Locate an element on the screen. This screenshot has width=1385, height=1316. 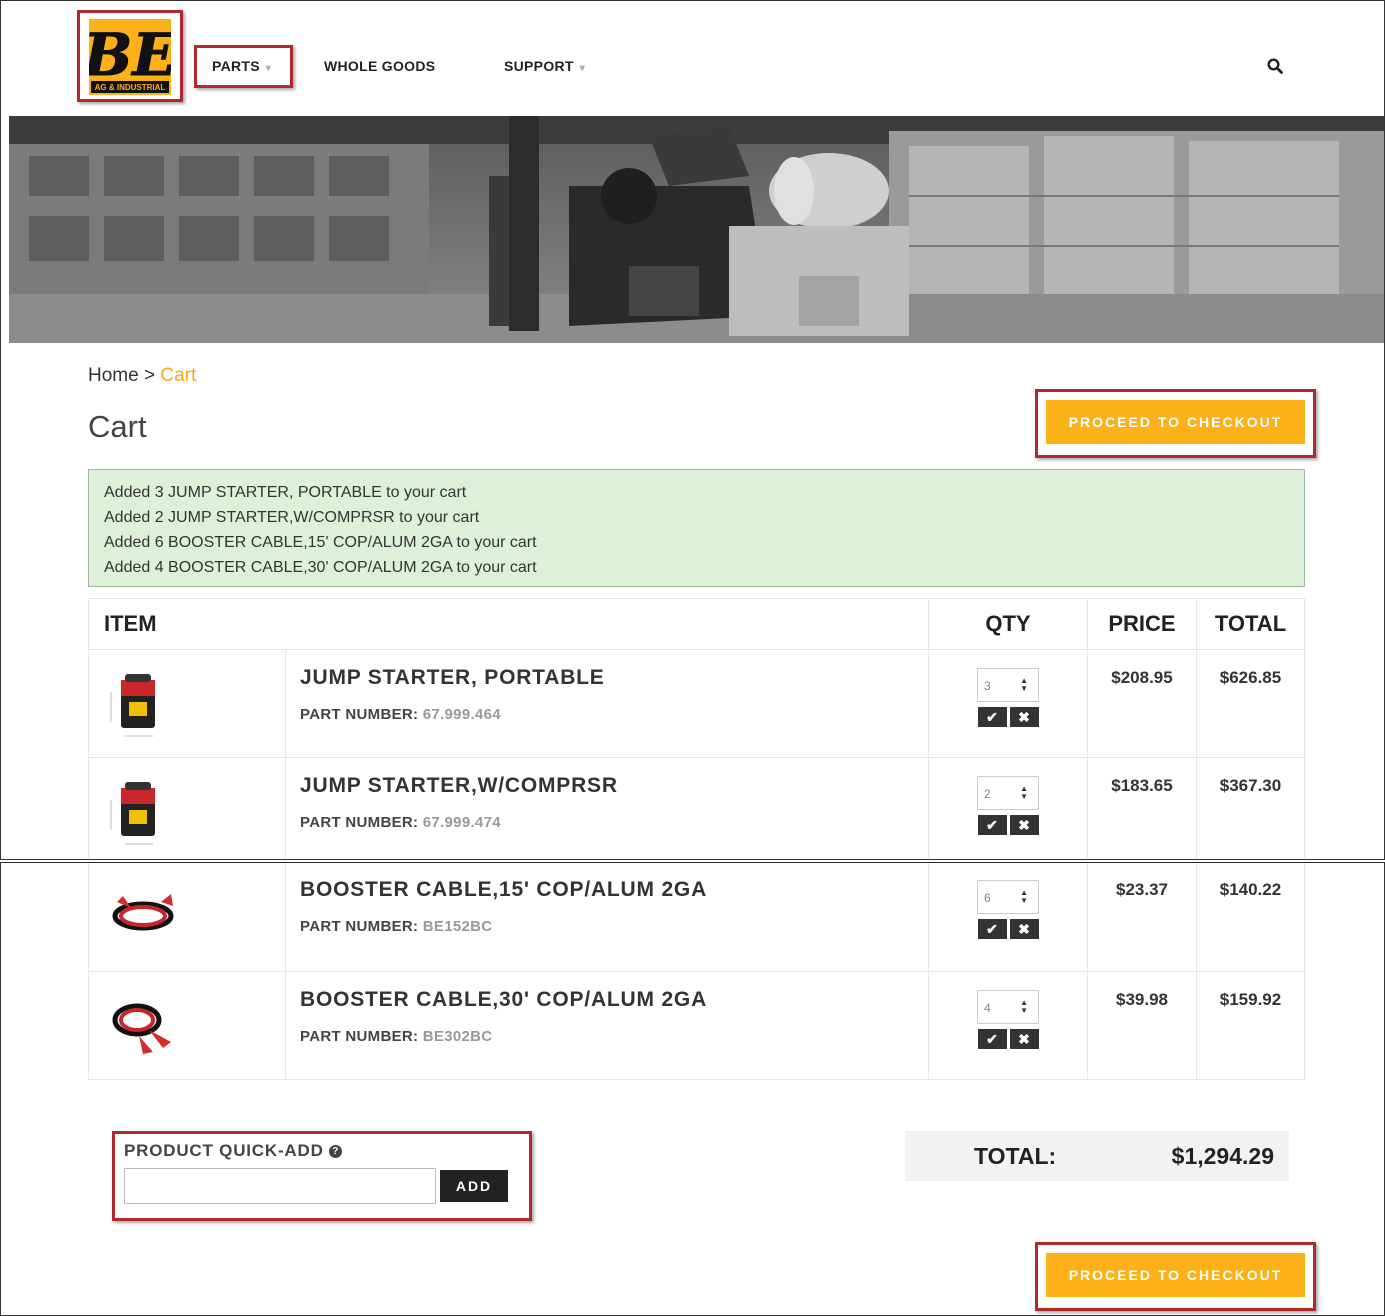
nav-parts-label: PARTS is located at coordinates (236, 66).